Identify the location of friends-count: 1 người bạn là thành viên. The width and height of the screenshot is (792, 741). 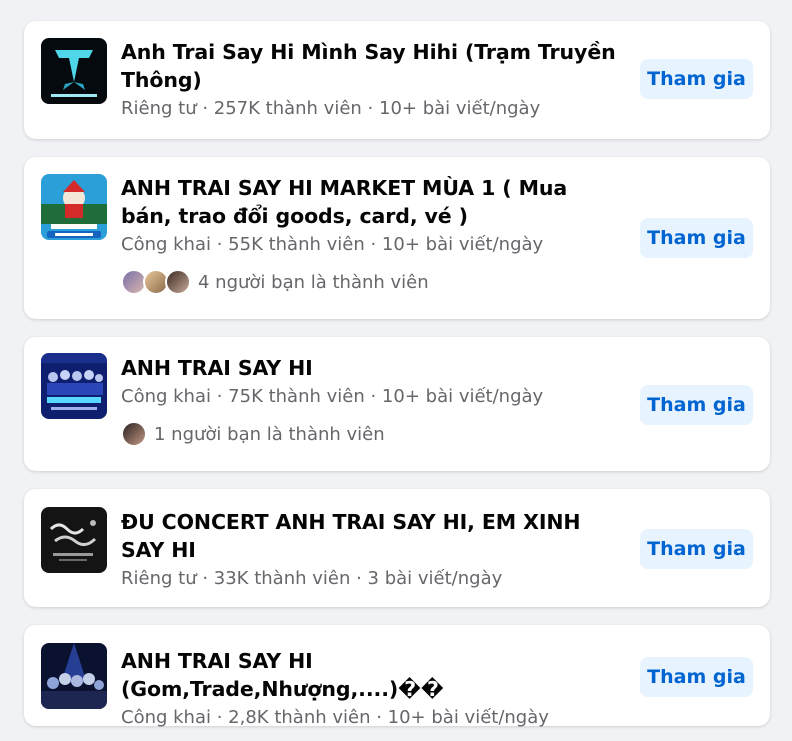
(269, 434).